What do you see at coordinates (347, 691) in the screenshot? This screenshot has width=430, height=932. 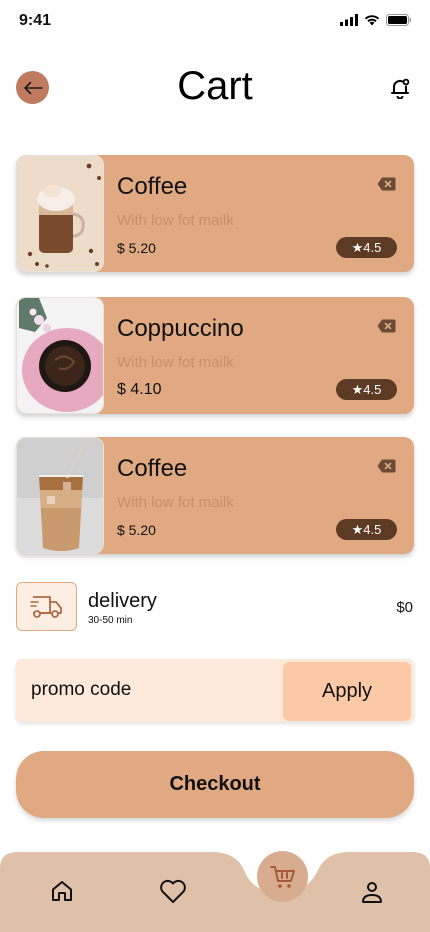 I see `apply-button: Apply` at bounding box center [347, 691].